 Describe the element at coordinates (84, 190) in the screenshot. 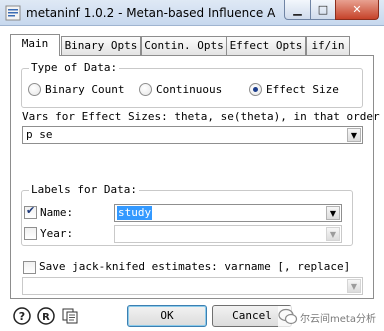

I see `labels-for-data-label: Labels for Data:` at that location.